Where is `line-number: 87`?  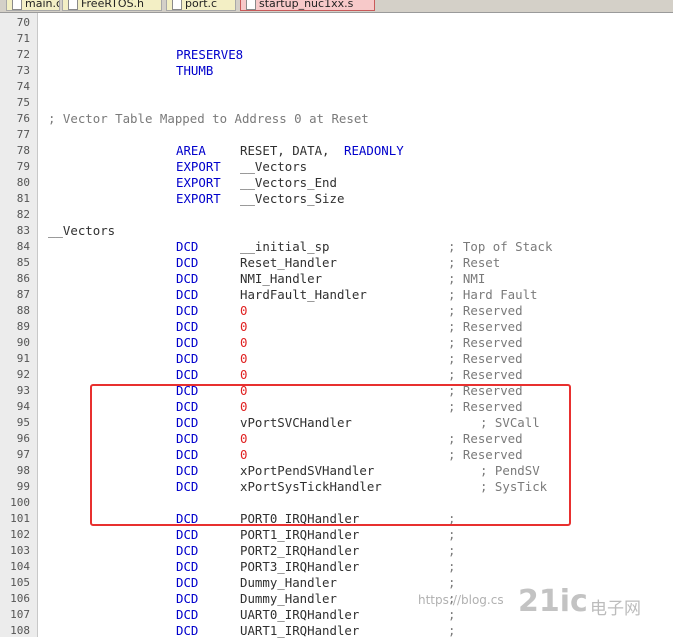
line-number: 87 is located at coordinates (23, 294).